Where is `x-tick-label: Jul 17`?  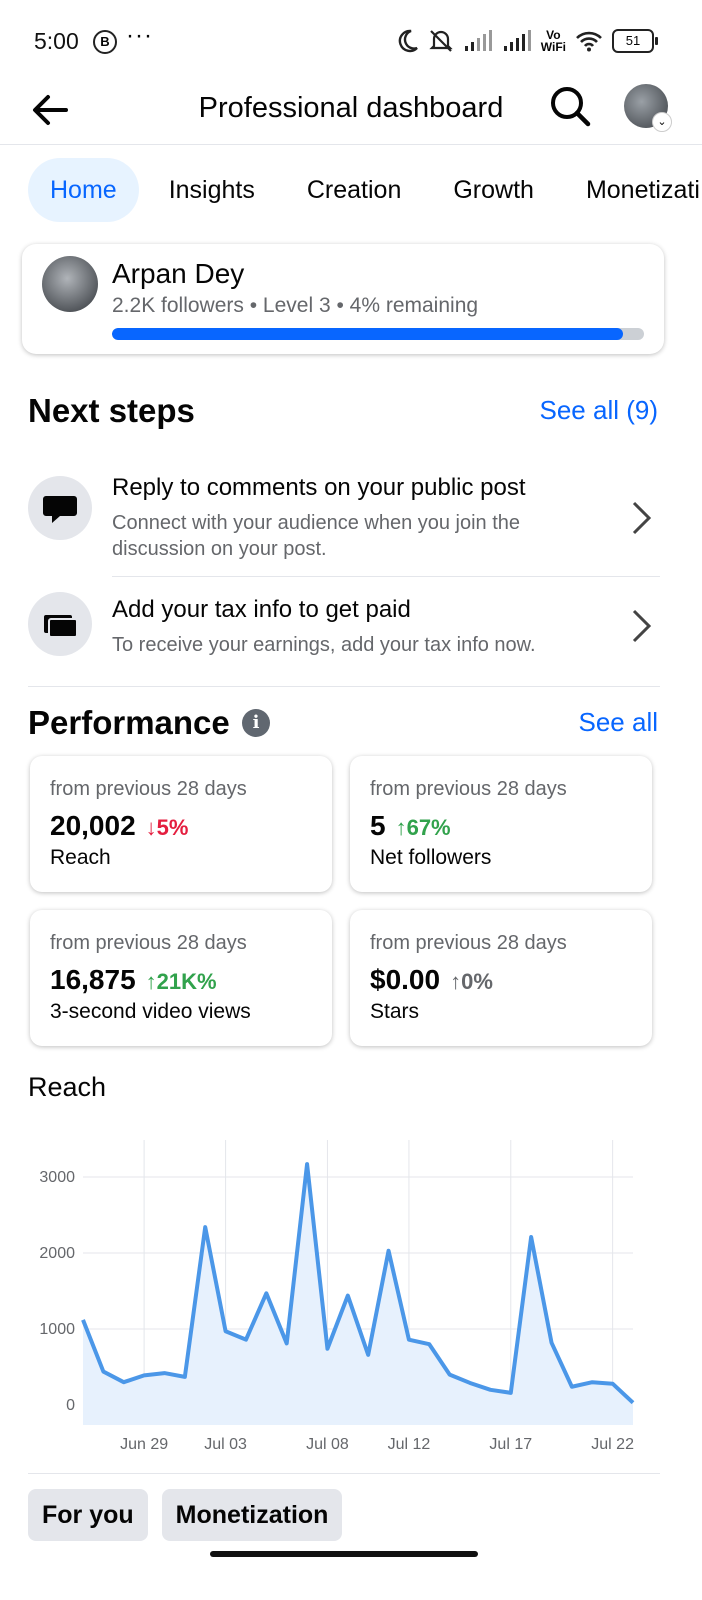
x-tick-label: Jul 17 is located at coordinates (510, 1444).